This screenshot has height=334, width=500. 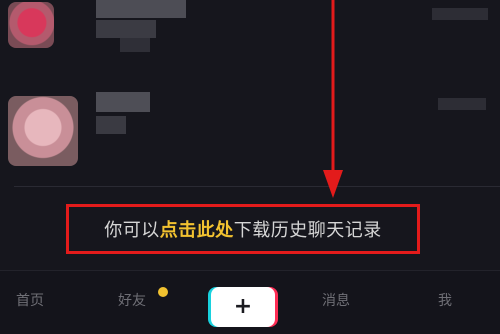 I want to click on tab-home: 首页, so click(x=36, y=299).